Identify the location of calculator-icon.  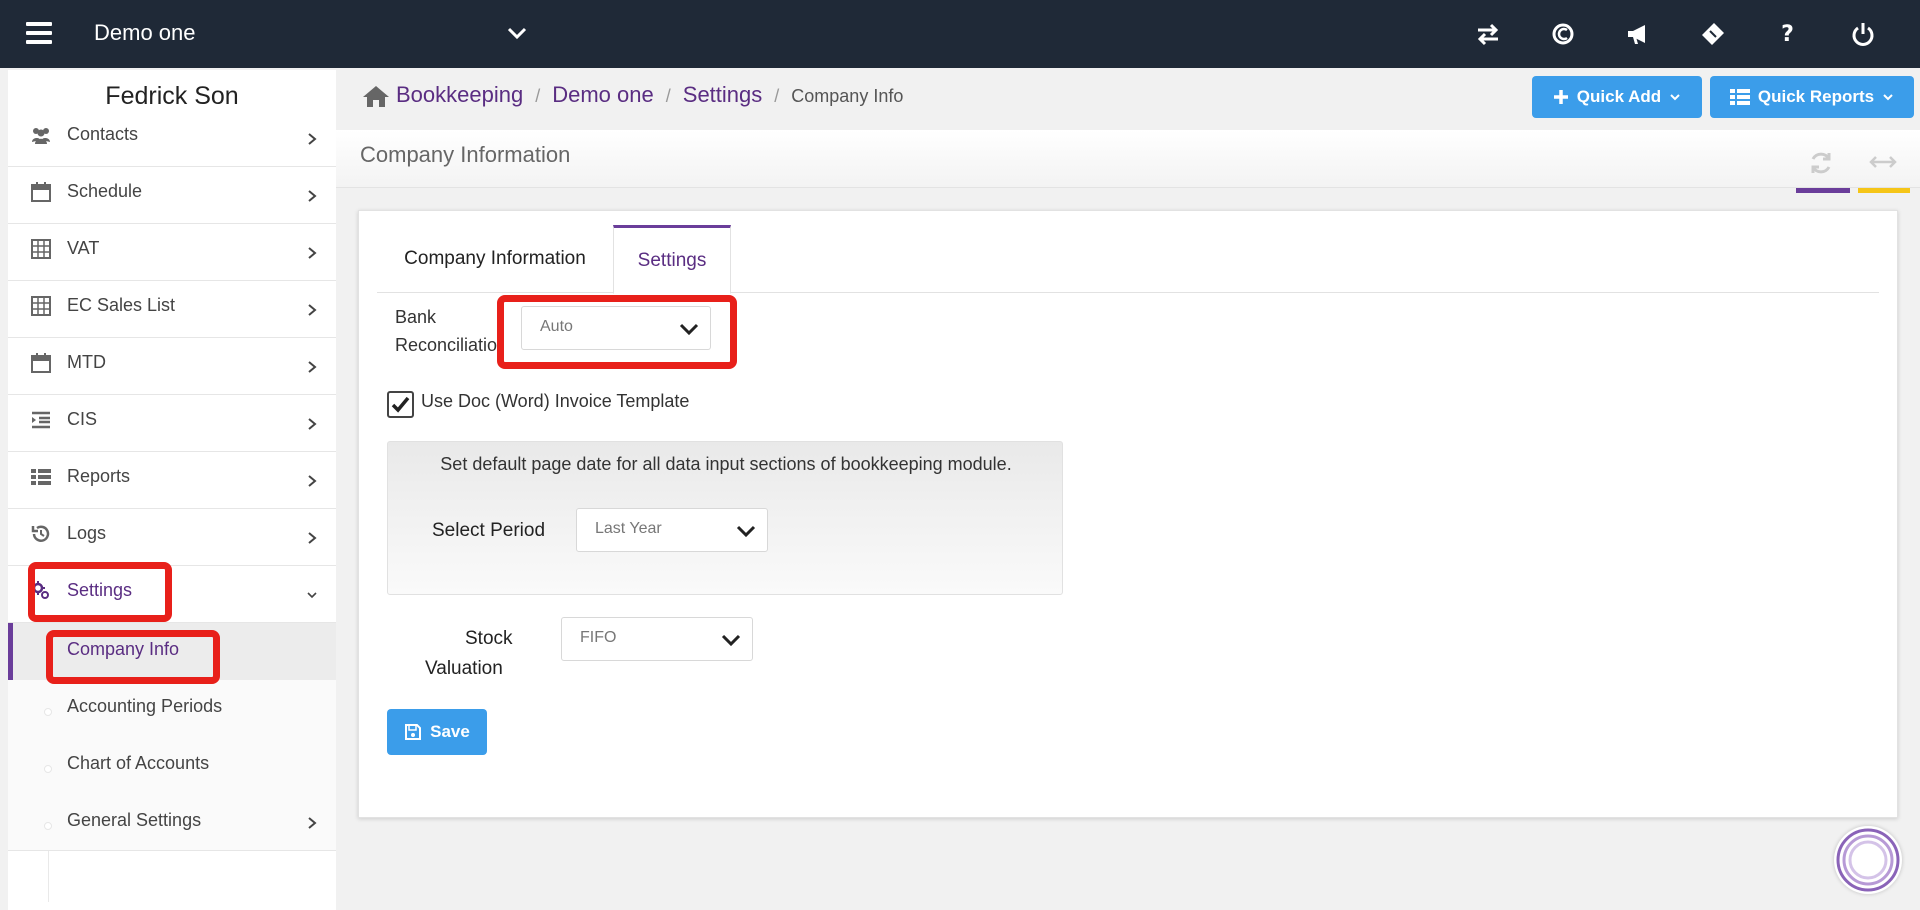
(41, 249).